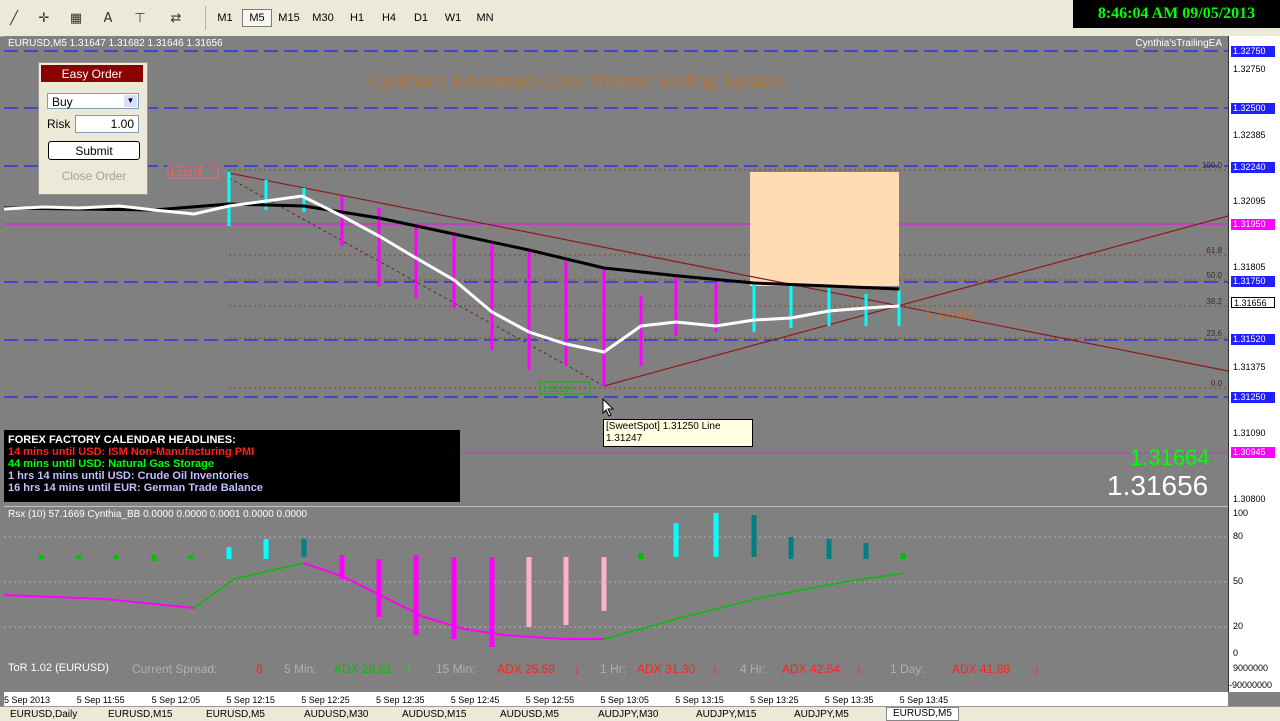 The width and height of the screenshot is (1280, 721). Describe the element at coordinates (1249, 201) in the screenshot. I see `axis-tick: 1.32095` at that location.